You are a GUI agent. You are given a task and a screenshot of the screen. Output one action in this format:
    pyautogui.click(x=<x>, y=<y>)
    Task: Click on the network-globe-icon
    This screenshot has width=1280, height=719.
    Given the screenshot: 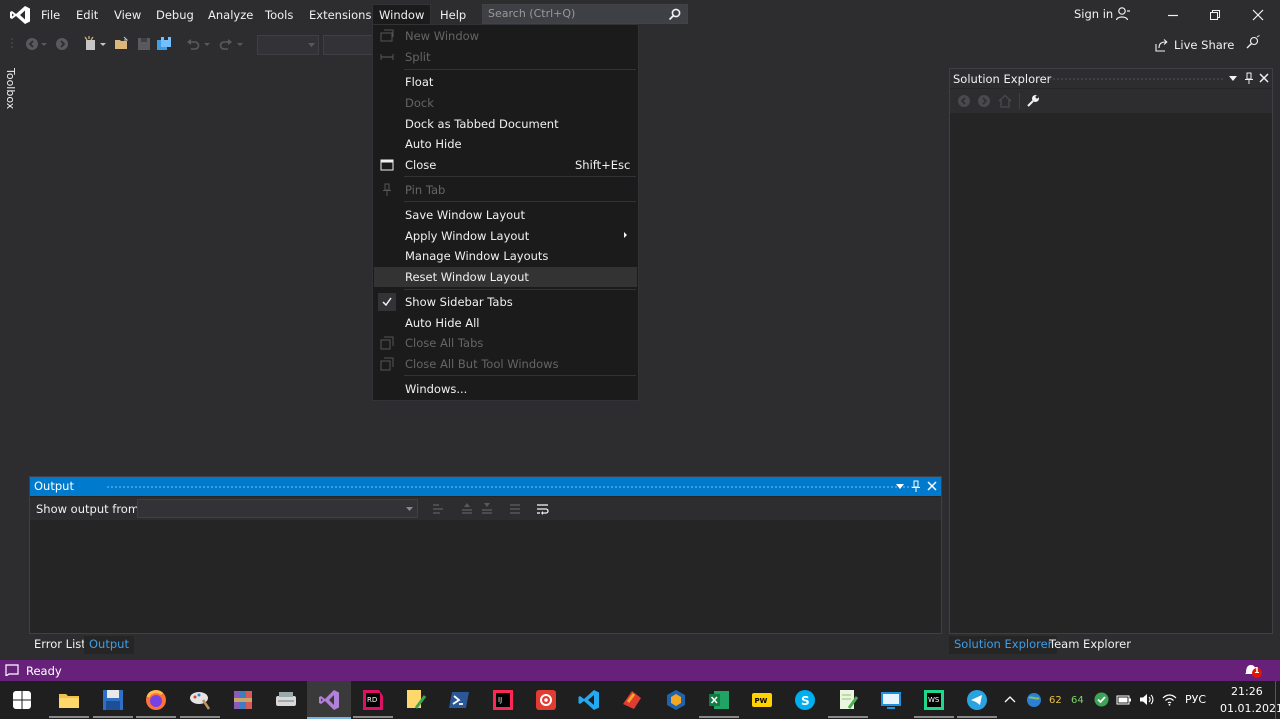 What is the action you would take?
    pyautogui.click(x=1034, y=700)
    